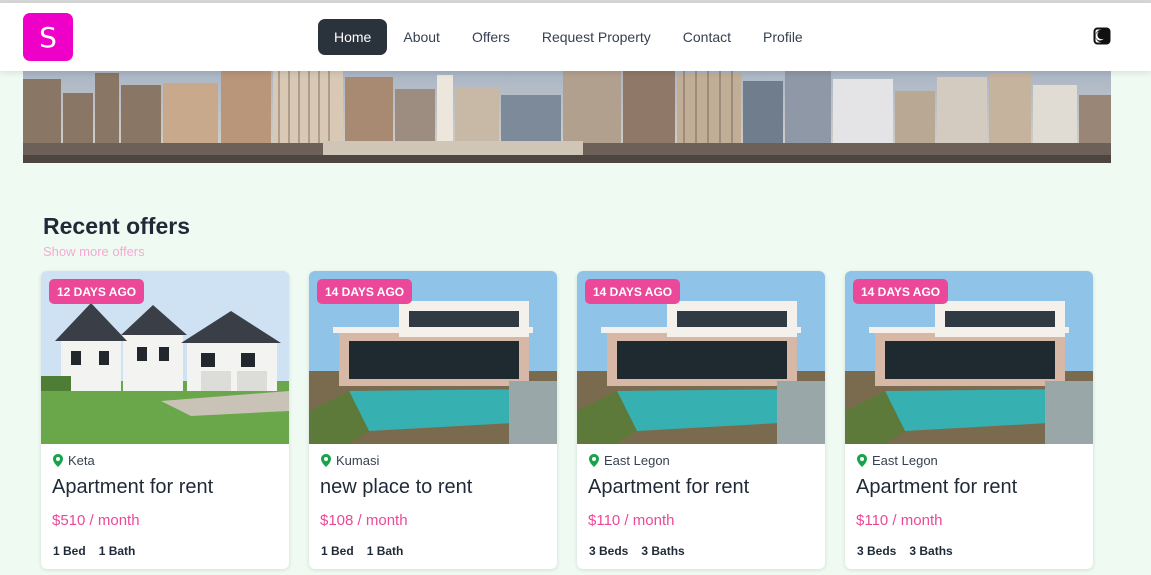 This screenshot has height=575, width=1151. Describe the element at coordinates (421, 37) in the screenshot. I see `nav-about: About` at that location.